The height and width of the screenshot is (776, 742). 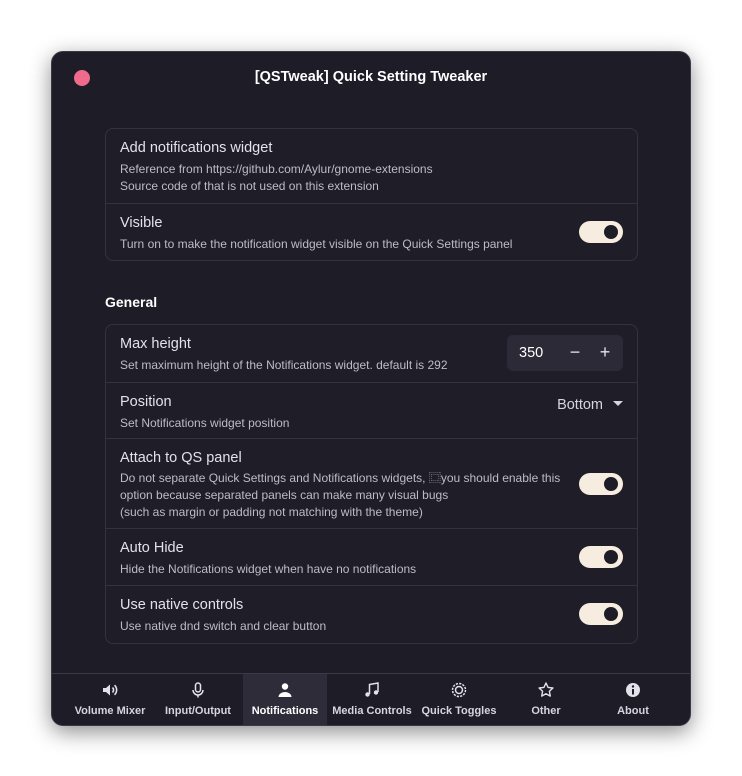 I want to click on tab-other: Other, so click(x=546, y=699).